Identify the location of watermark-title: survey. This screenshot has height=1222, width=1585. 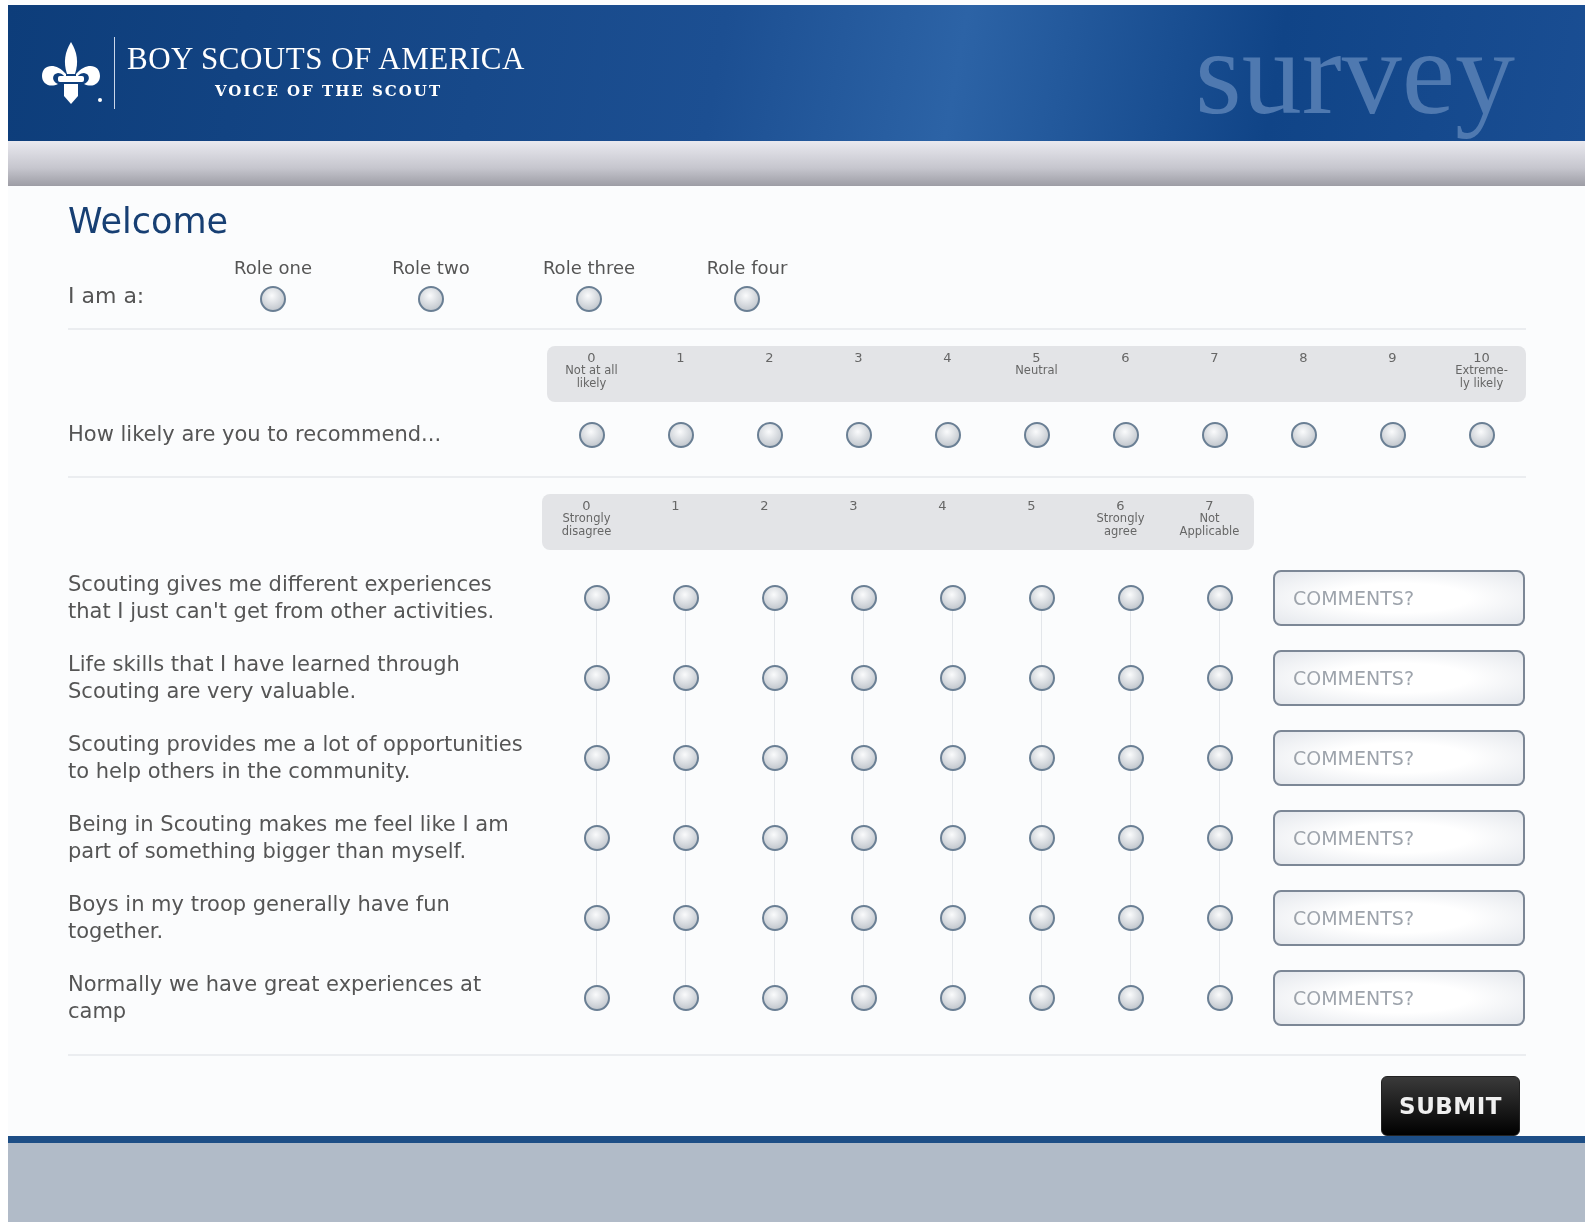
(1355, 73).